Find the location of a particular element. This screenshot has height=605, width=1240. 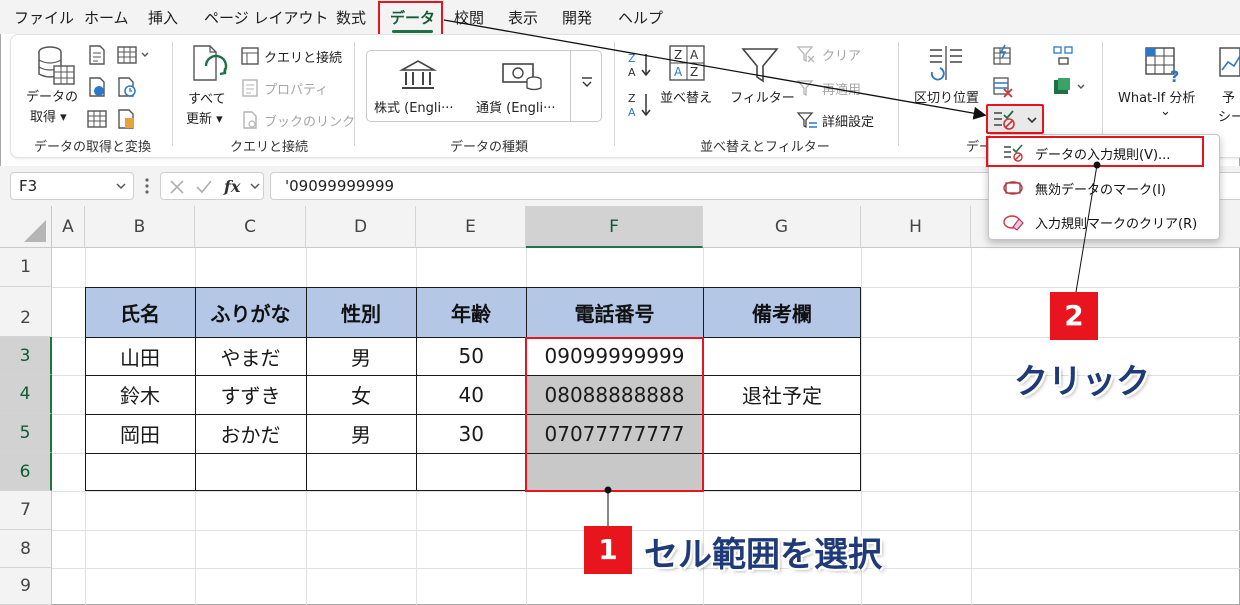

step-2-callout: クリック is located at coordinates (1082, 382).